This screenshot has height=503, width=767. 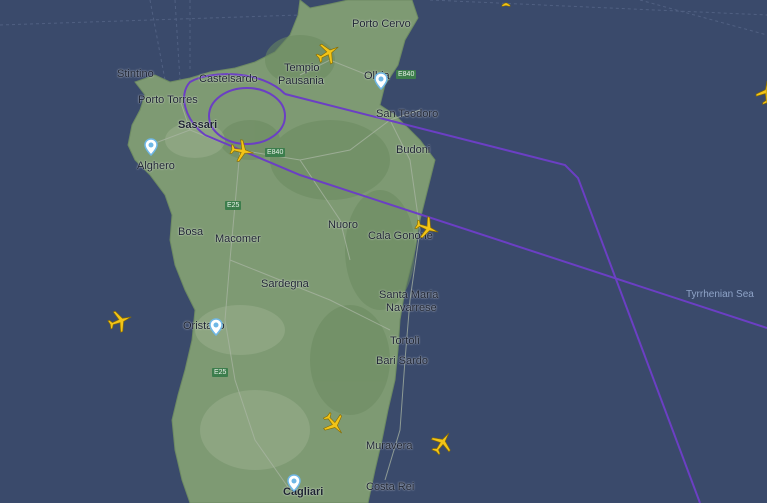 I want to click on place-label: Muravera, so click(x=389, y=446).